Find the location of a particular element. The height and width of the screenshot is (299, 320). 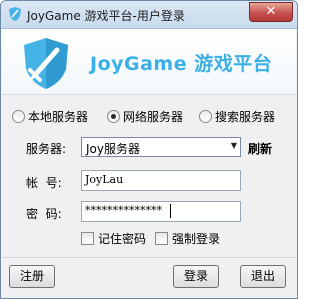

server-select-value: Joy服务器 is located at coordinates (113, 149).